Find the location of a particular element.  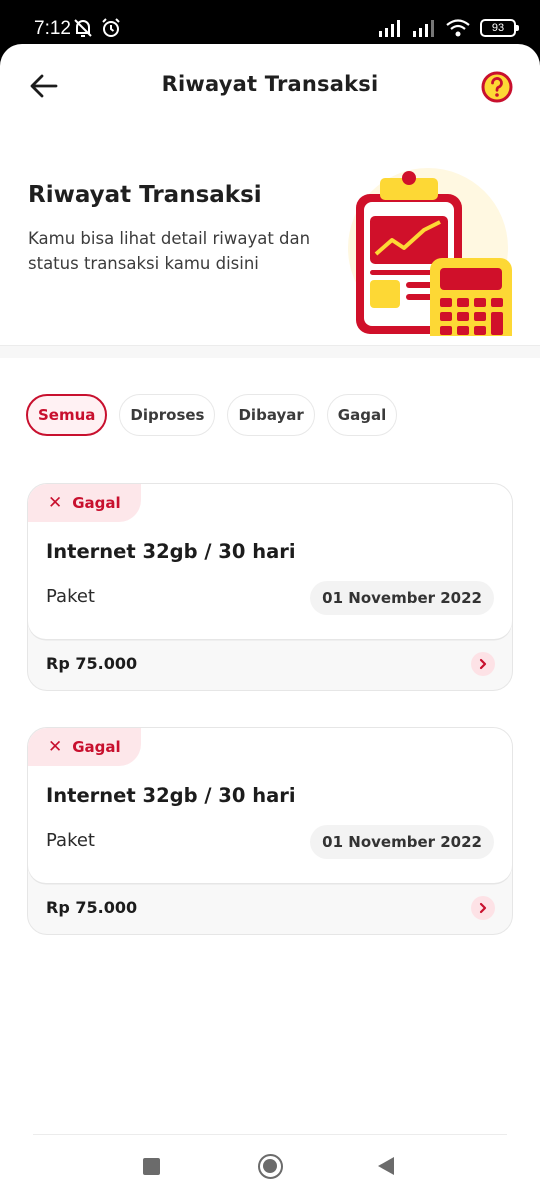

signal-icon is located at coordinates (389, 28).